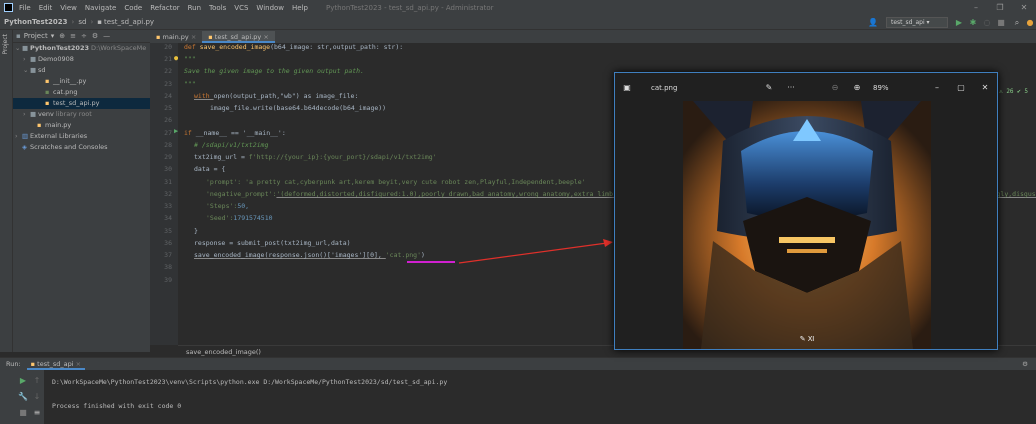 The width and height of the screenshot is (1036, 424). I want to click on breadcrumb-file: test_sd_api.py, so click(129, 22).